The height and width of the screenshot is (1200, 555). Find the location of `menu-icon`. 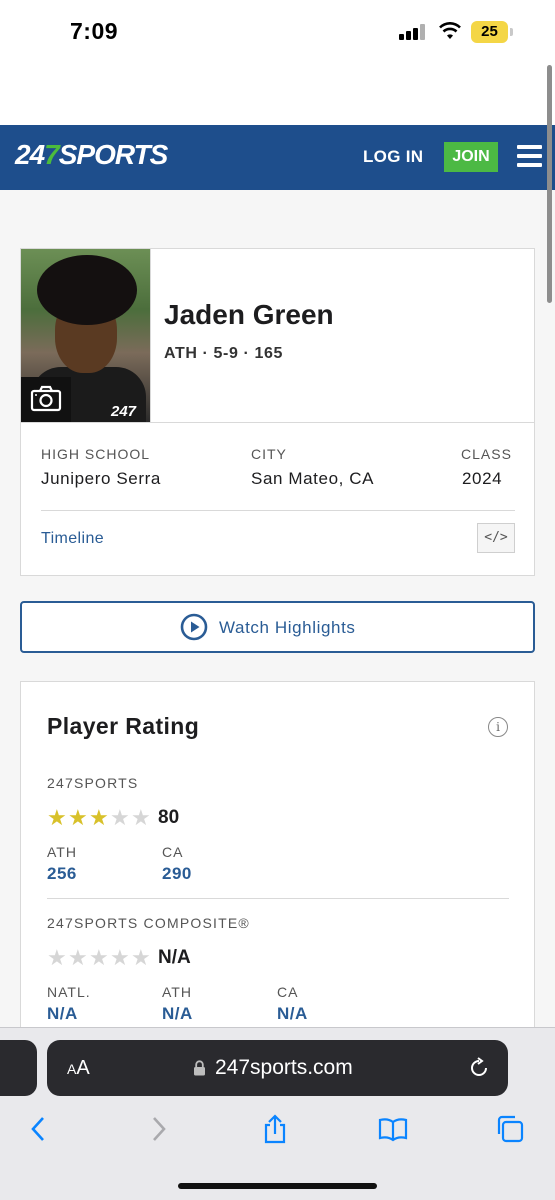

menu-icon is located at coordinates (529, 156).